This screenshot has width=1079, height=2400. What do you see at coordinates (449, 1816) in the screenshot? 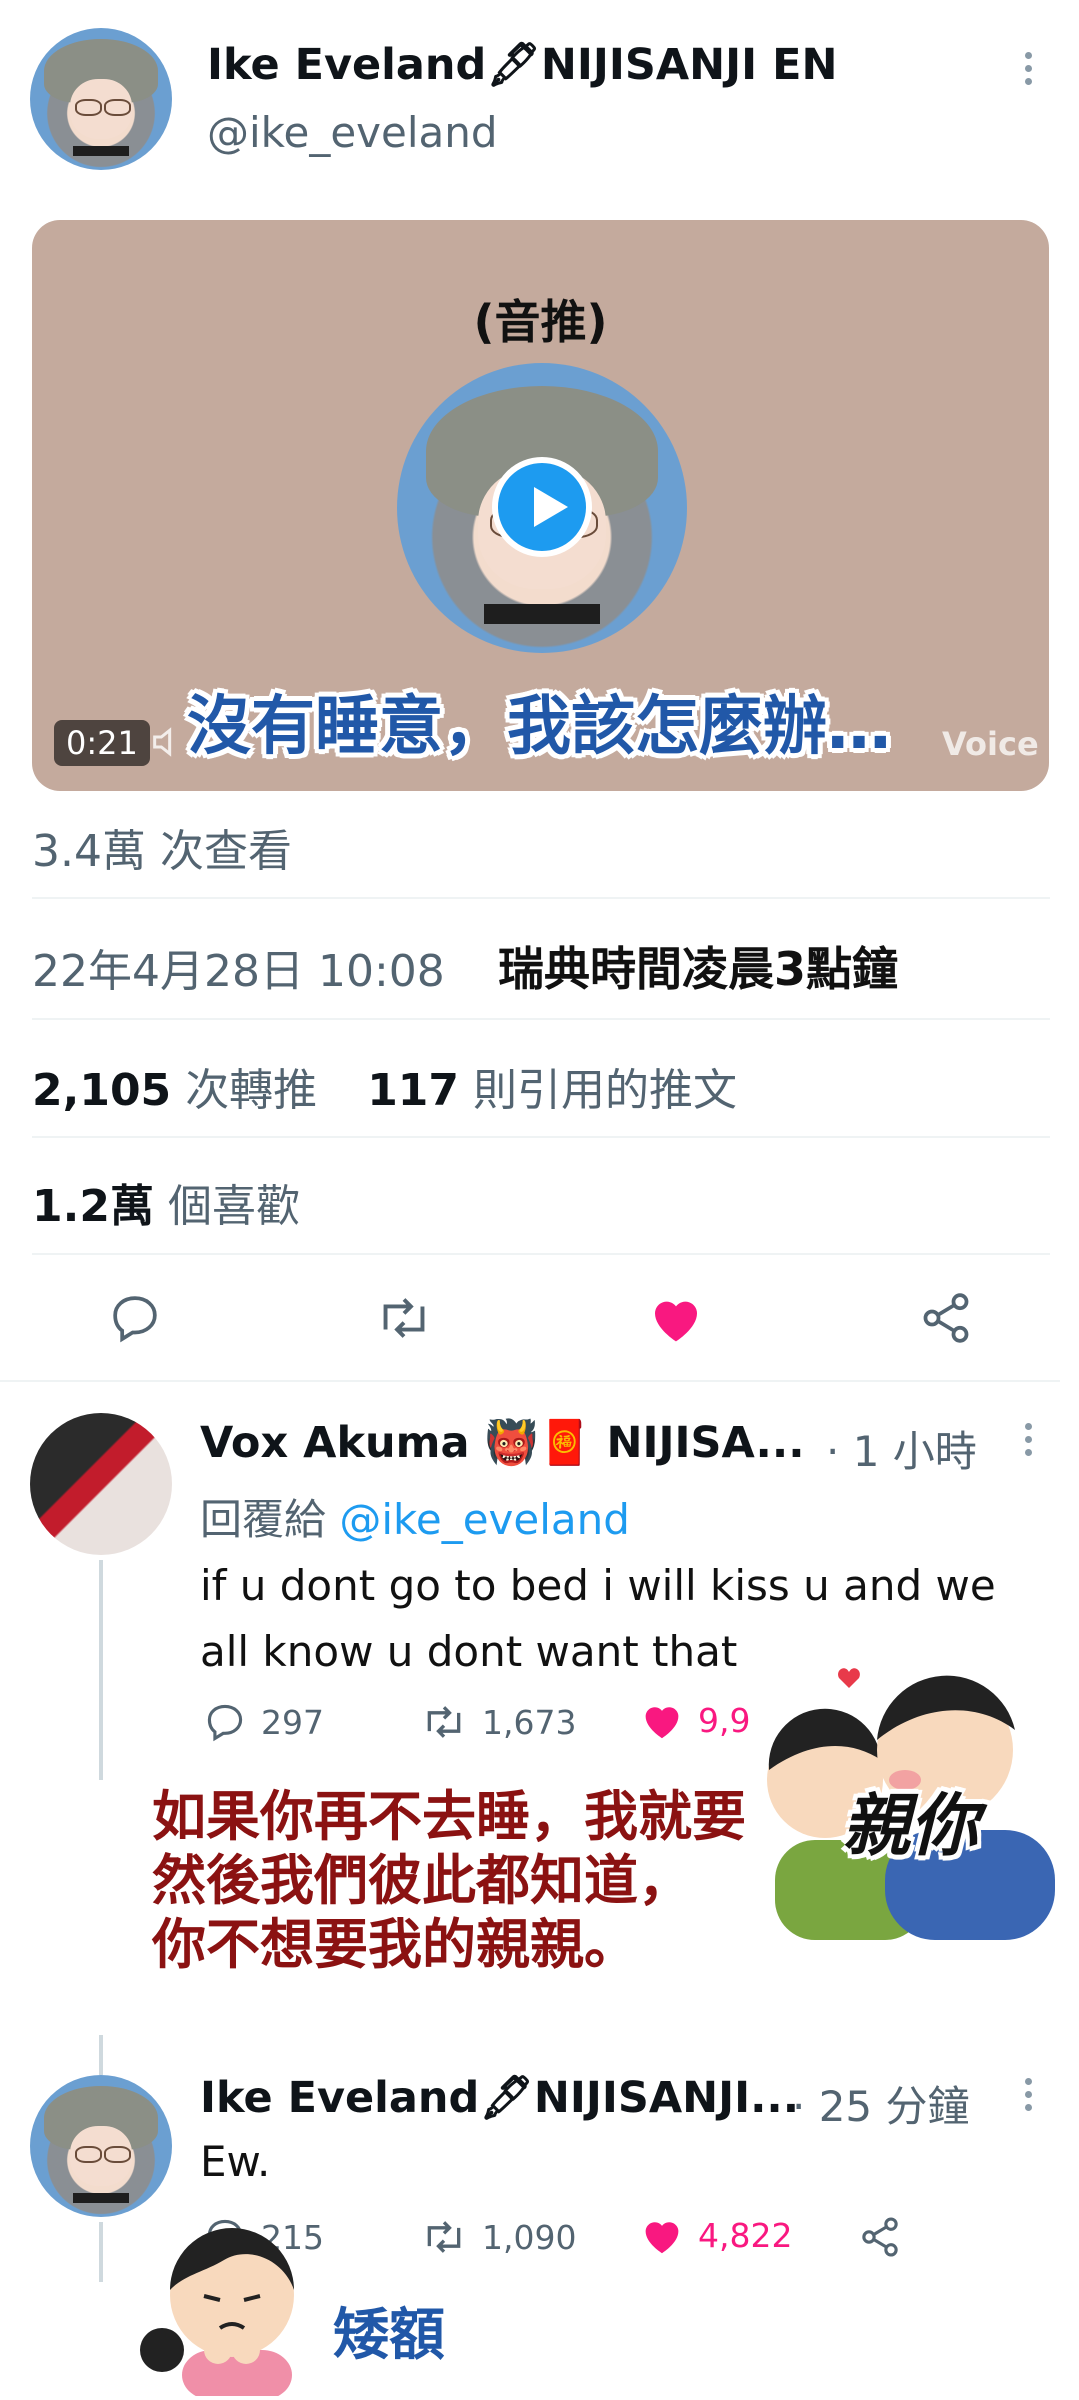
I see `translation-line: 如果你再不去睡，我就要` at bounding box center [449, 1816].